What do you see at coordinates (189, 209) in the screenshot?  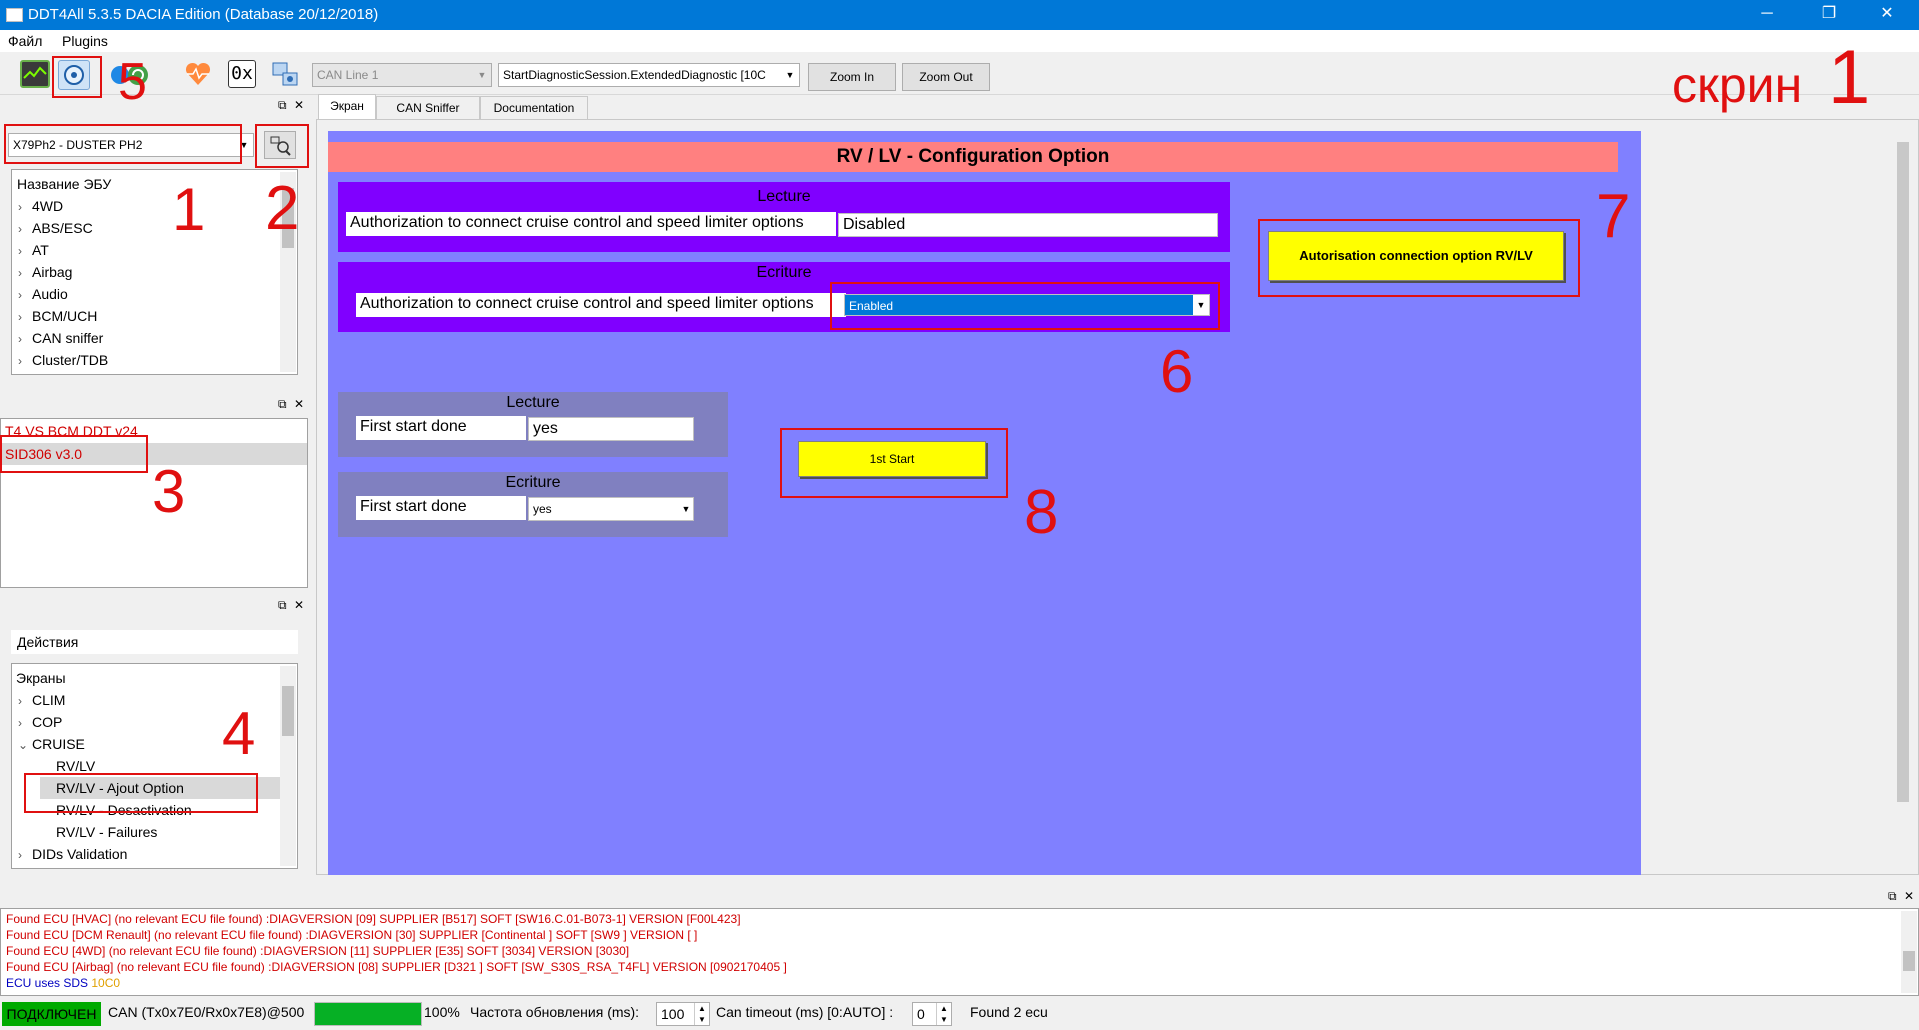 I see `annotation-1: 1` at bounding box center [189, 209].